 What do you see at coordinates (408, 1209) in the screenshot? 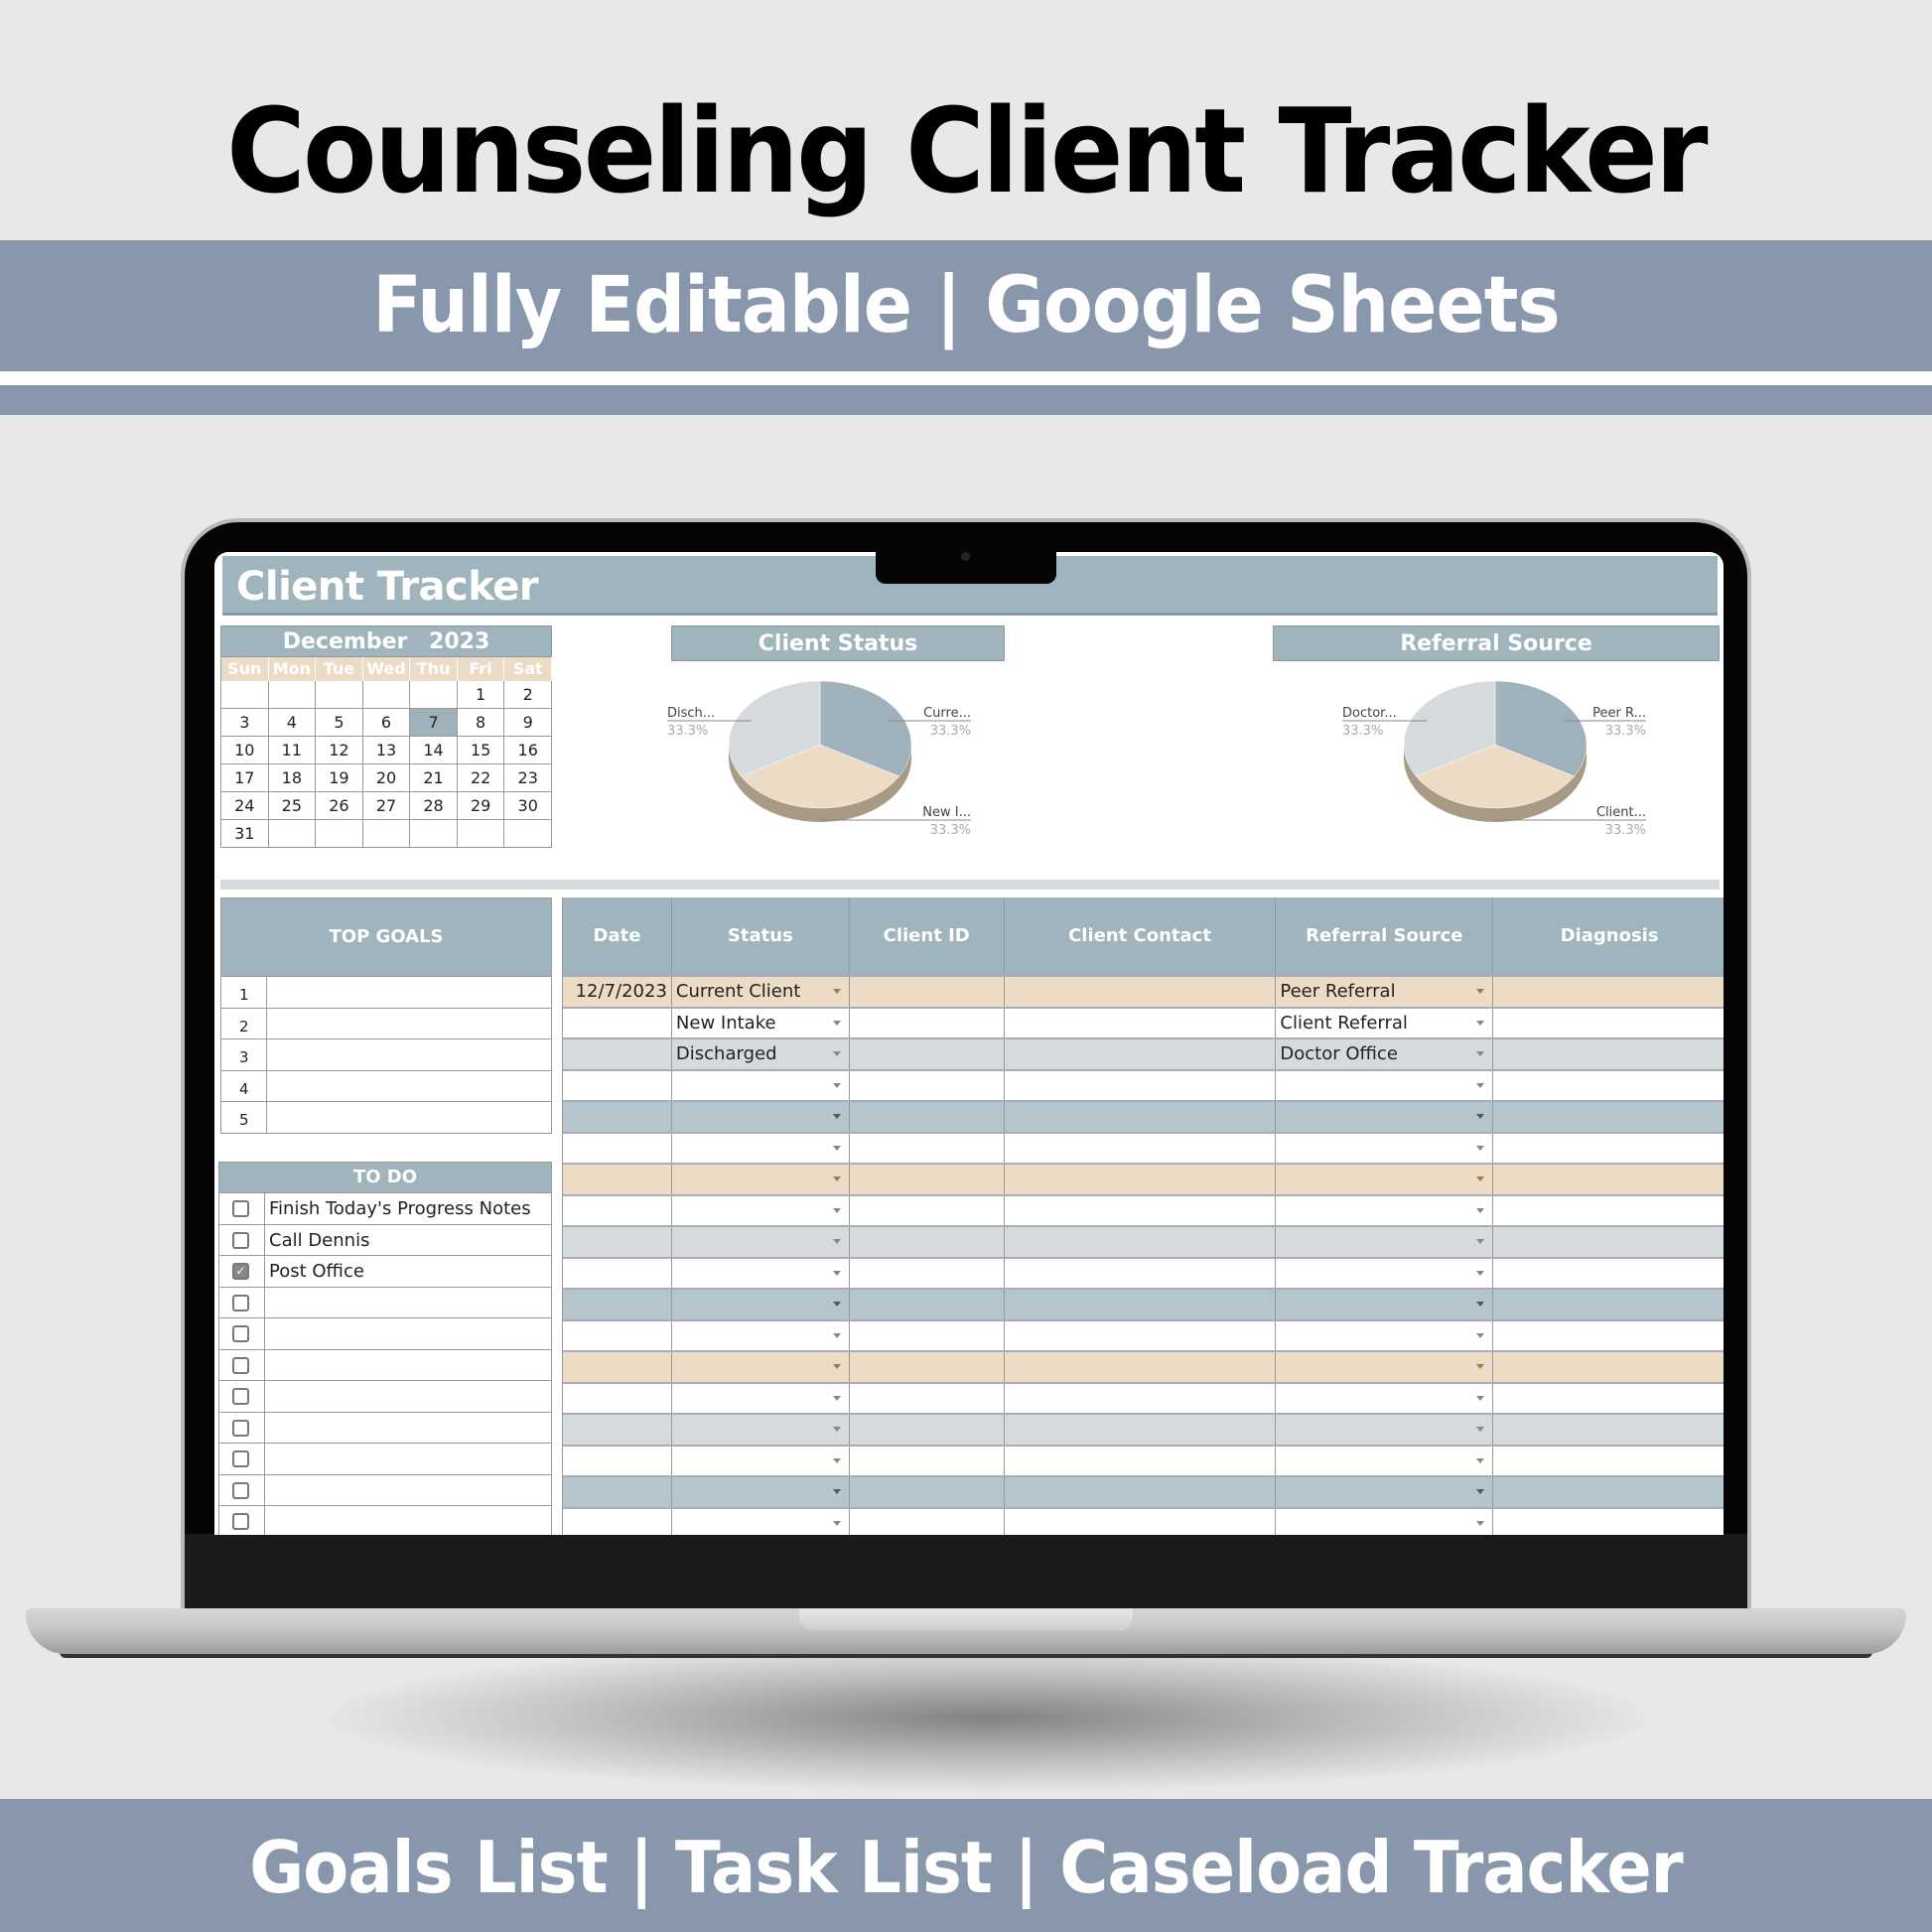
I see `todo-text: Finish Today's Progress Notes` at bounding box center [408, 1209].